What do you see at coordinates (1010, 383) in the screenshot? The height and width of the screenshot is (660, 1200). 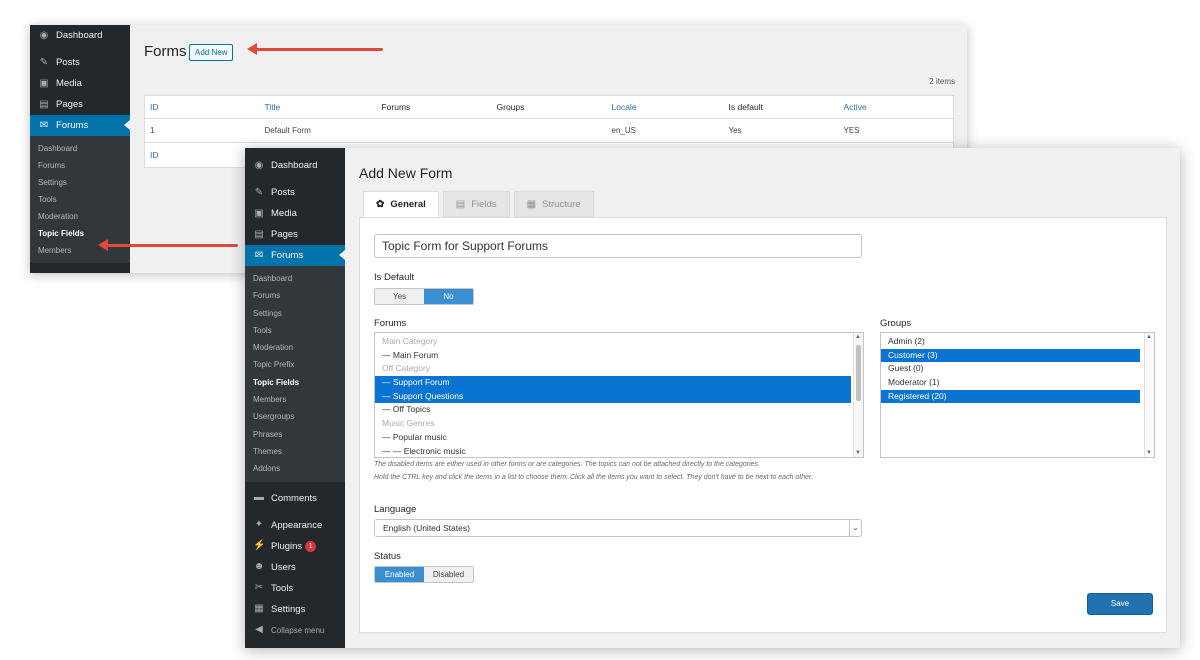 I see `group-option: Moderator (1)` at bounding box center [1010, 383].